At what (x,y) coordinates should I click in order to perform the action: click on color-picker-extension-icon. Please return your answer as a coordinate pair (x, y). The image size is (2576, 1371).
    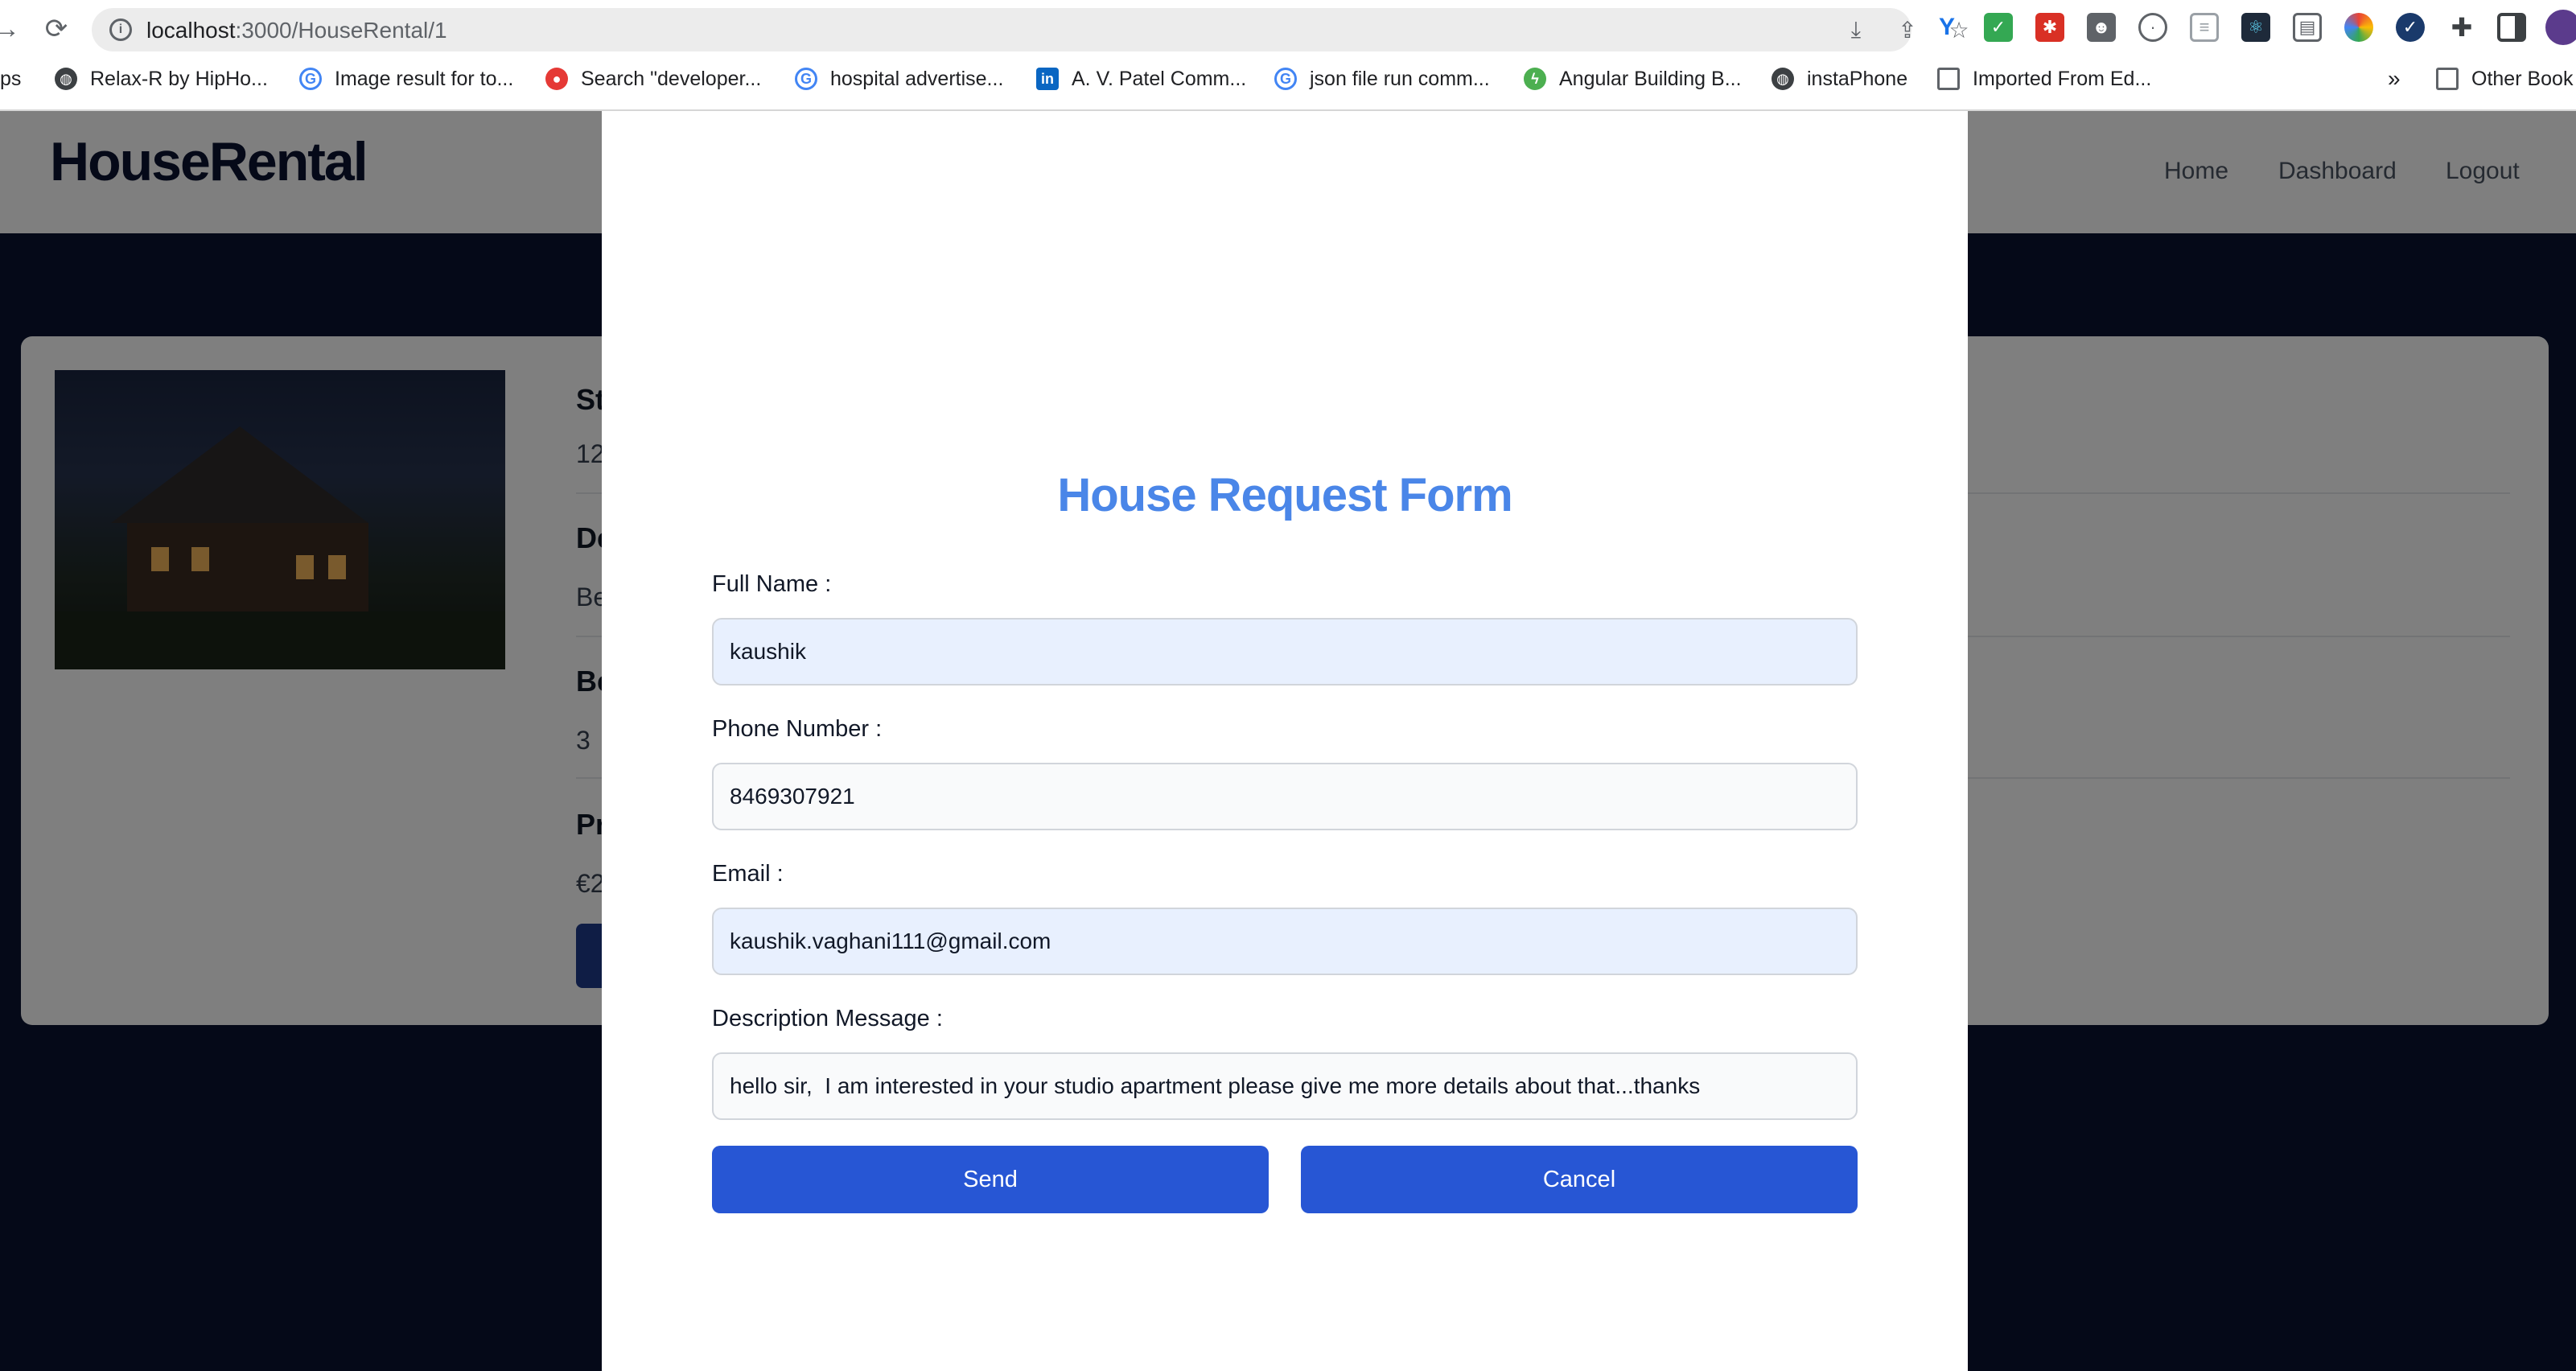
    Looking at the image, I should click on (2358, 28).